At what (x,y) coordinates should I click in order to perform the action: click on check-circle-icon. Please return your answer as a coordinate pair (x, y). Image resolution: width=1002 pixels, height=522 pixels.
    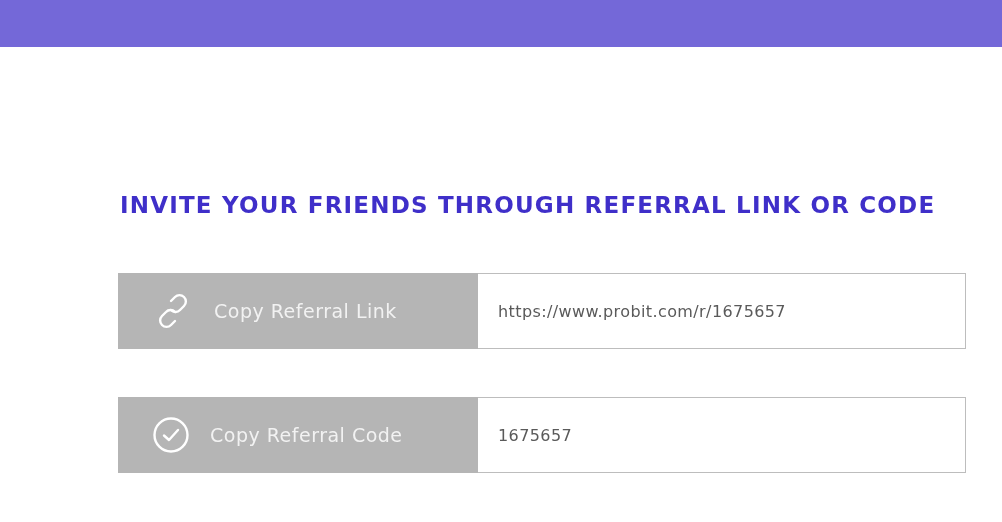
    Looking at the image, I should click on (171, 435).